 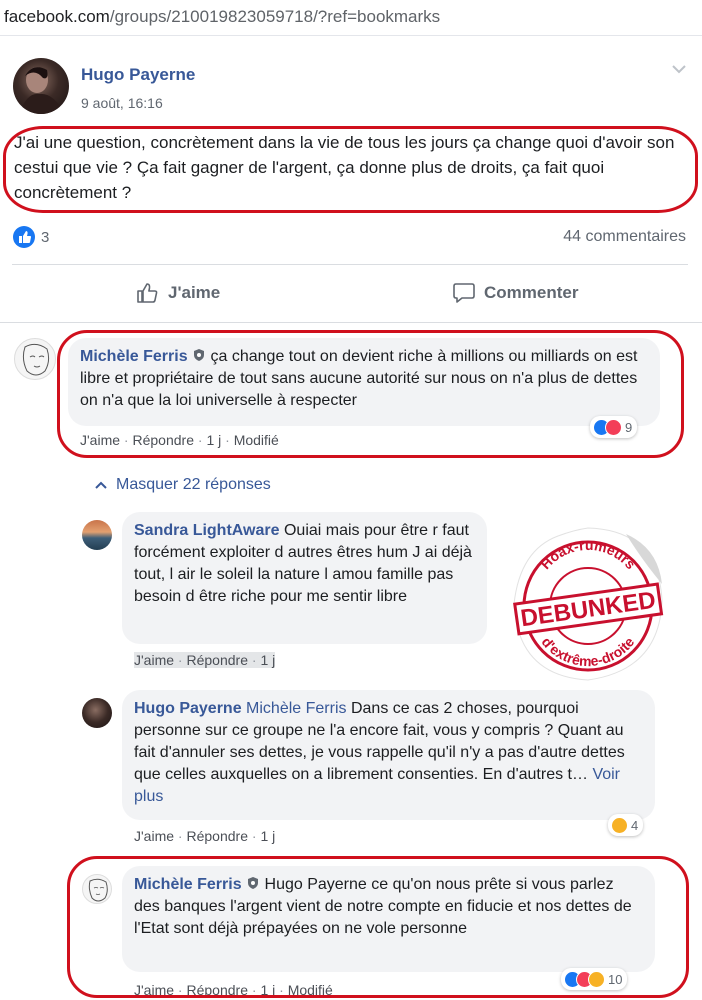 I want to click on reaction-badge: 4, so click(x=626, y=825).